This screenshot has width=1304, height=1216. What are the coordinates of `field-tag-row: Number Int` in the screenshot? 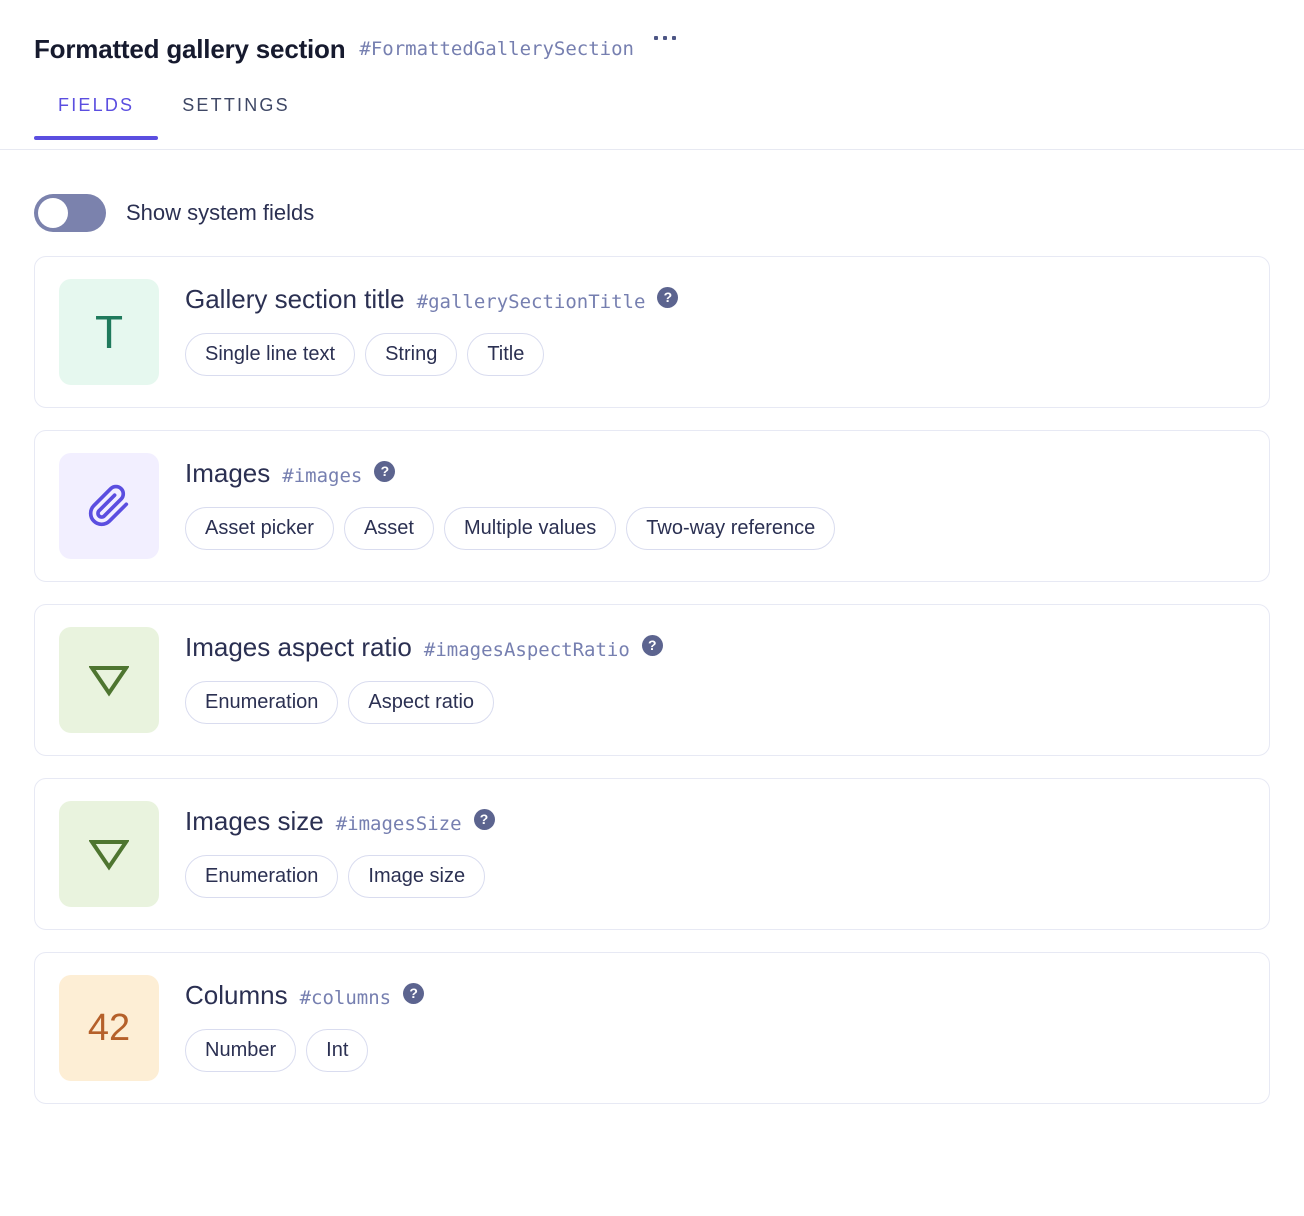 It's located at (715, 1050).